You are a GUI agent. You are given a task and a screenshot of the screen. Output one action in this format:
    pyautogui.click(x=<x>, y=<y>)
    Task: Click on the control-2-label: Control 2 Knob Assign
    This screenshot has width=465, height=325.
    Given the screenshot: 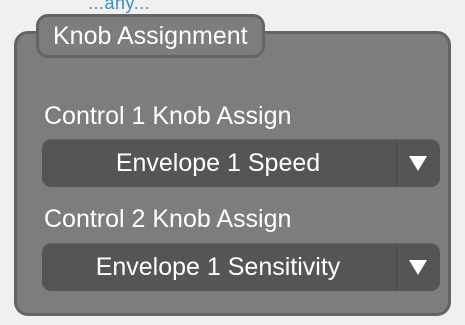 What is the action you would take?
    pyautogui.click(x=168, y=219)
    